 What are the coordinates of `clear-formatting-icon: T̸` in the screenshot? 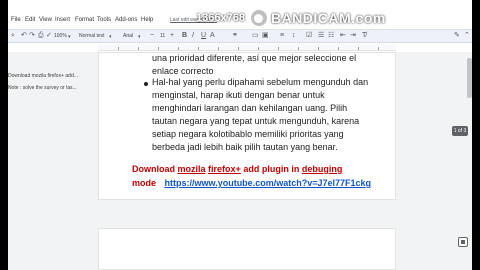 It's located at (364, 36).